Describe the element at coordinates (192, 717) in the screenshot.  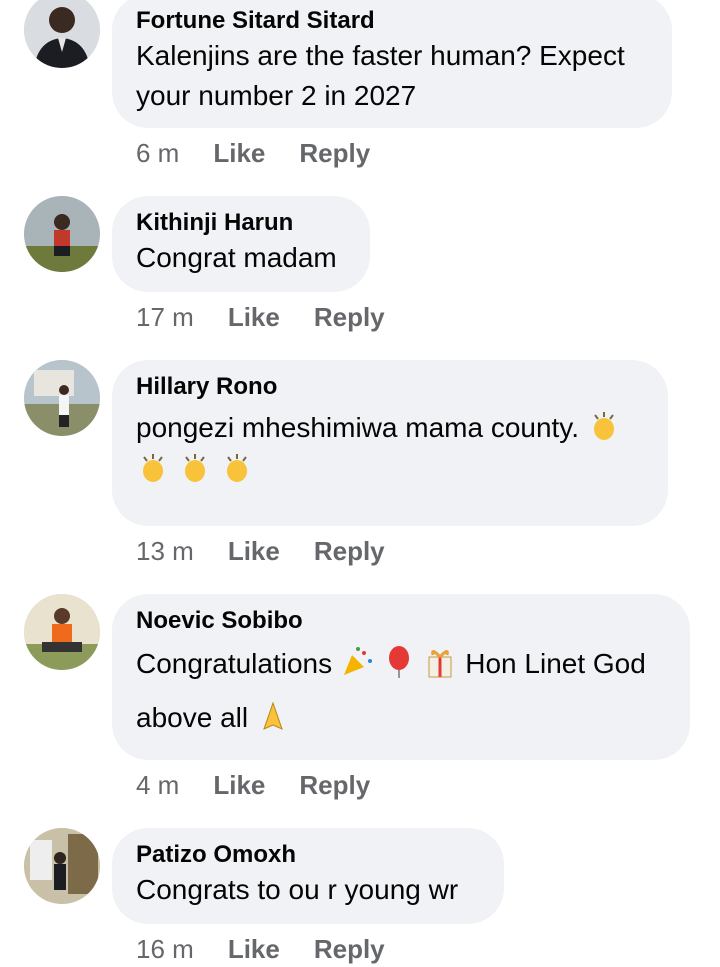
I see `comment-text: above all` at that location.